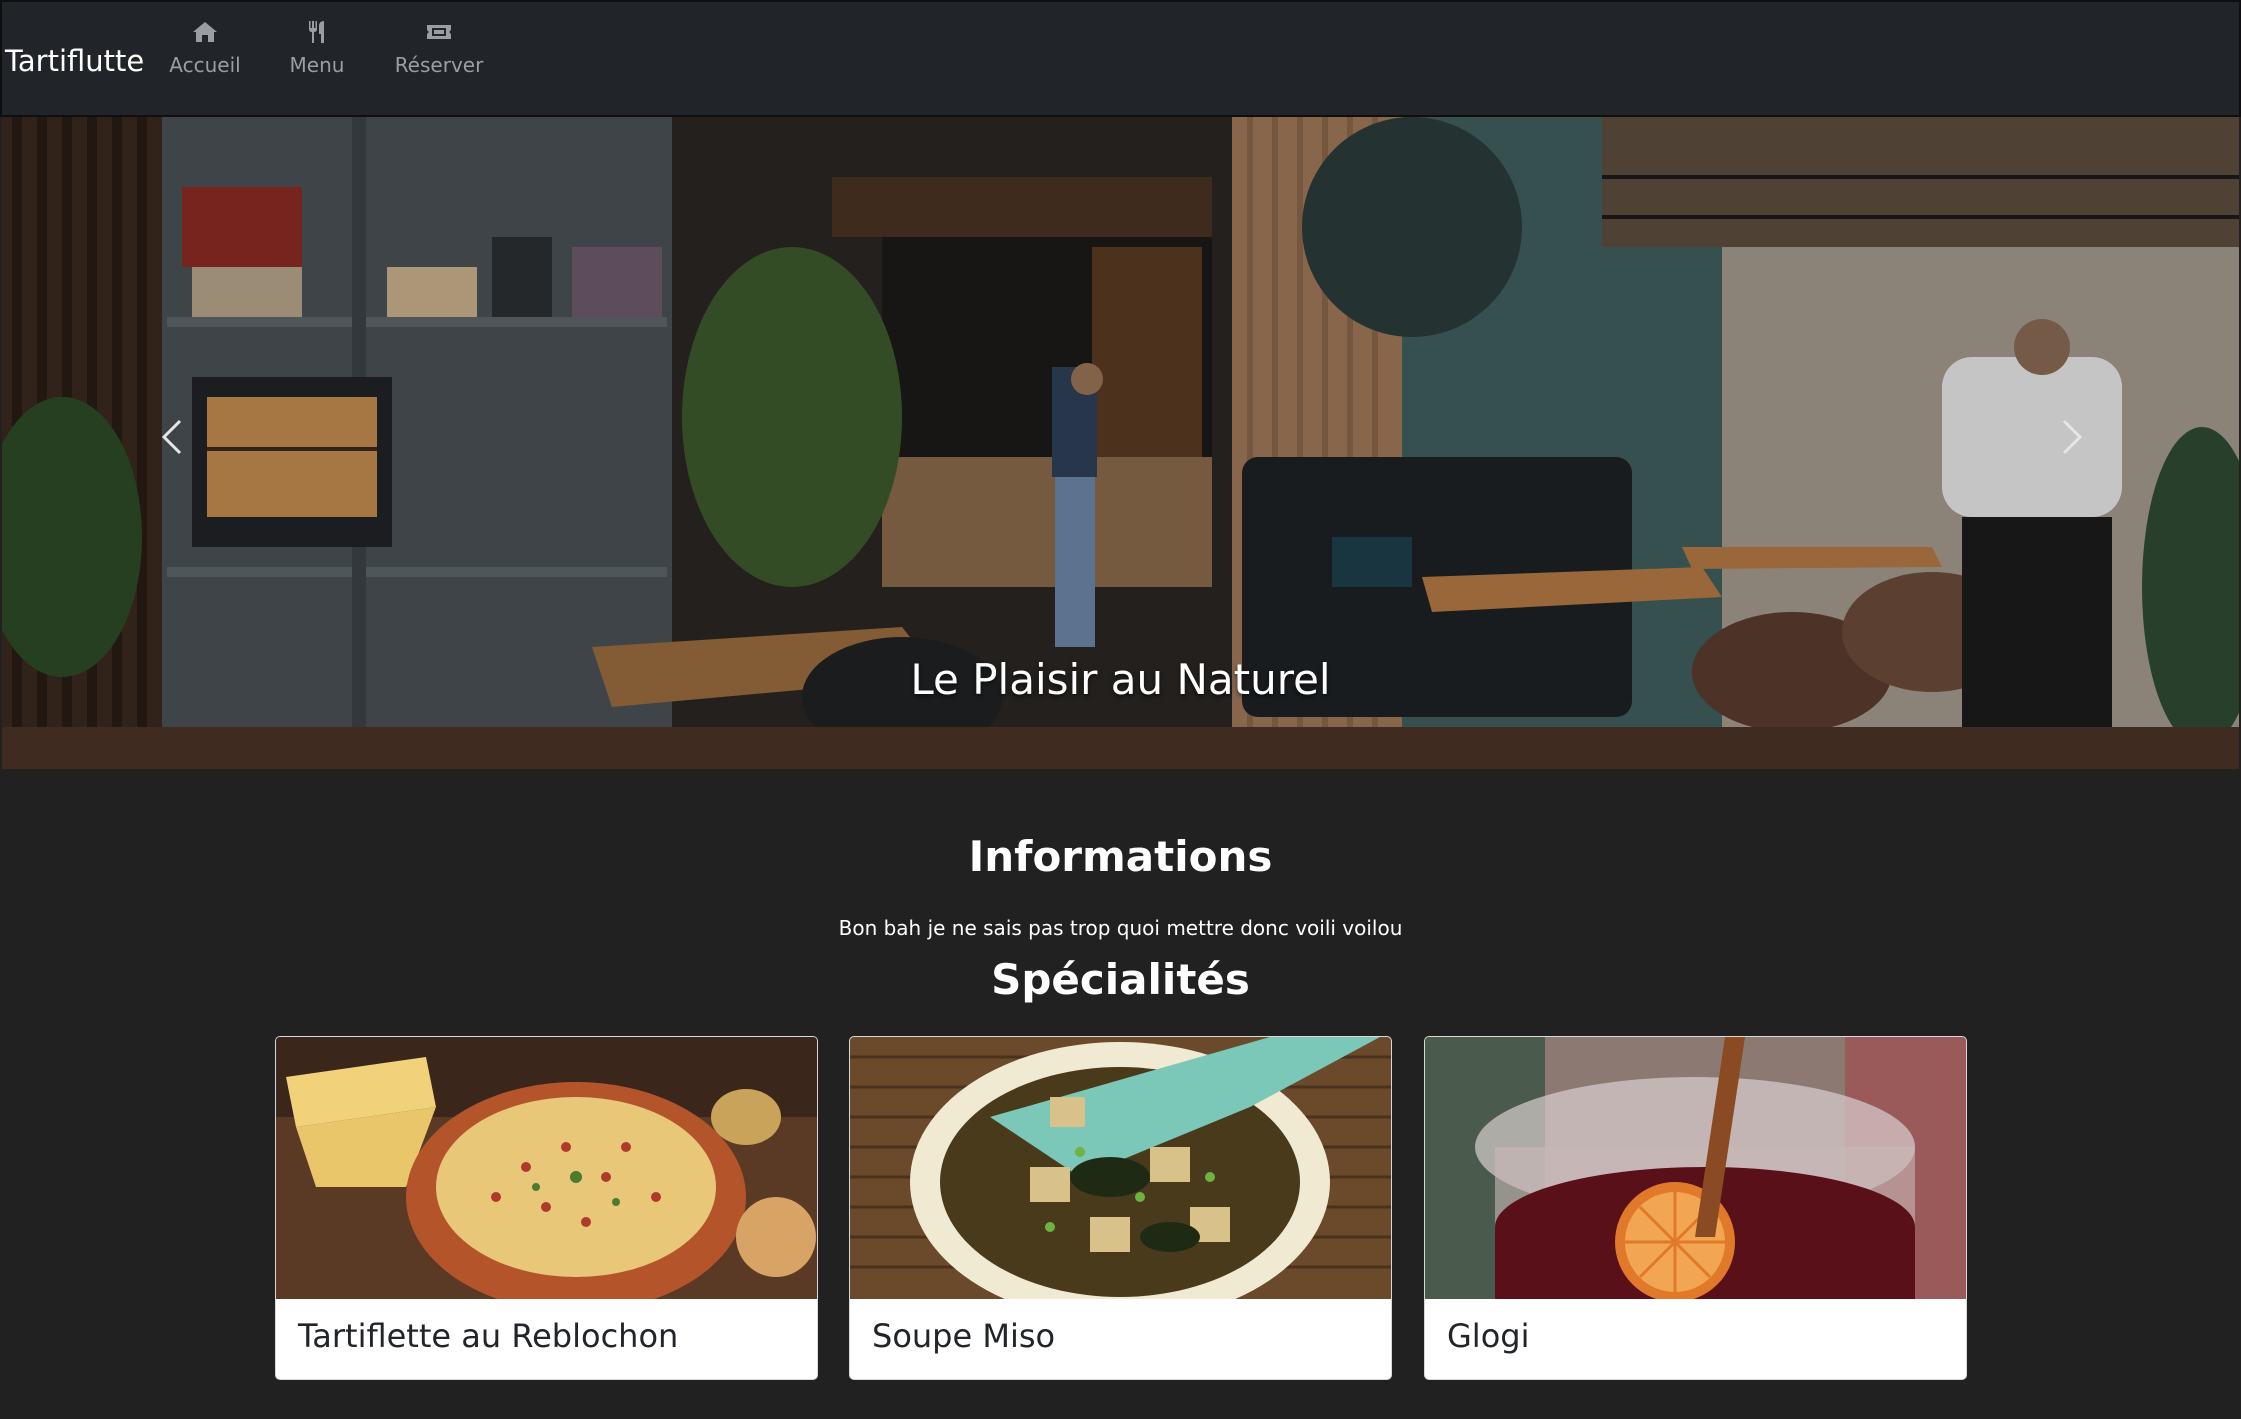  Describe the element at coordinates (1695, 1168) in the screenshot. I see `mulled-wine-photo` at that location.